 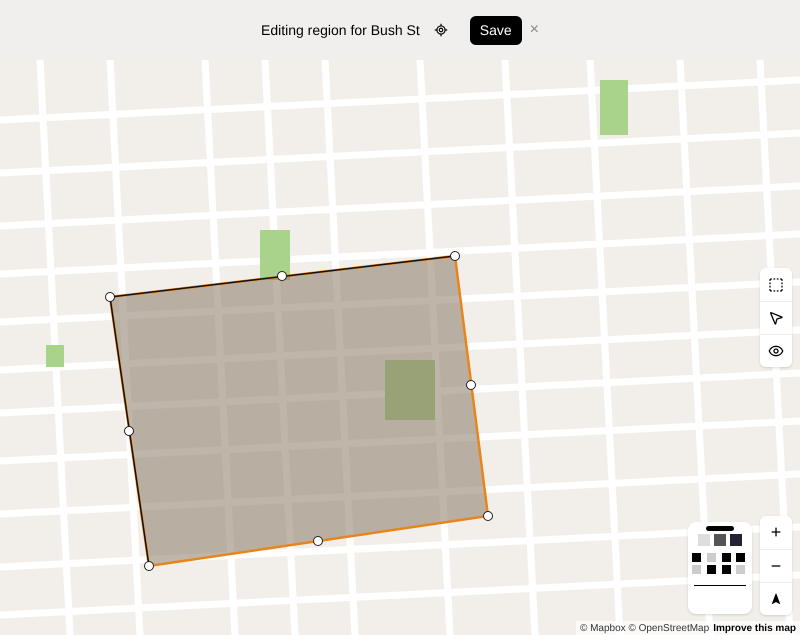 I want to click on compass-icon, so click(x=776, y=599).